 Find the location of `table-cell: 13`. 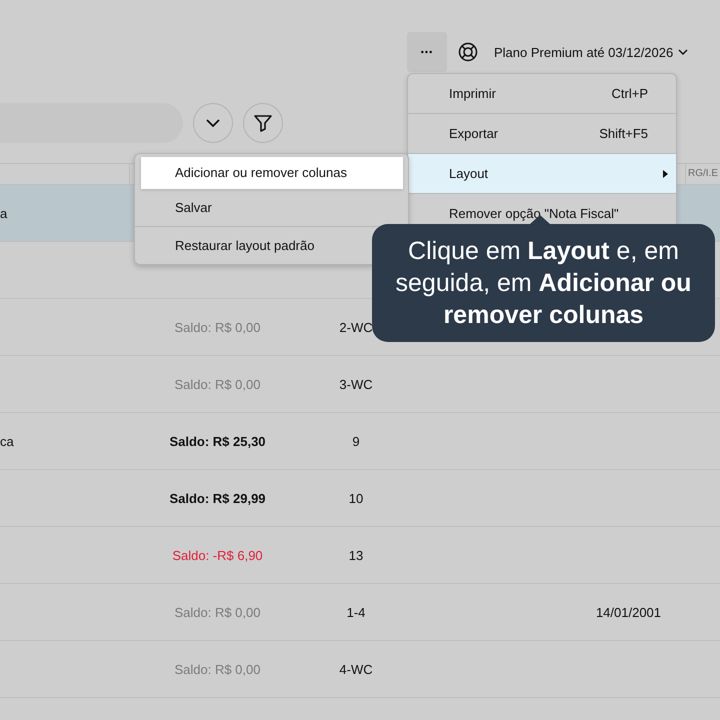

table-cell: 13 is located at coordinates (356, 555).